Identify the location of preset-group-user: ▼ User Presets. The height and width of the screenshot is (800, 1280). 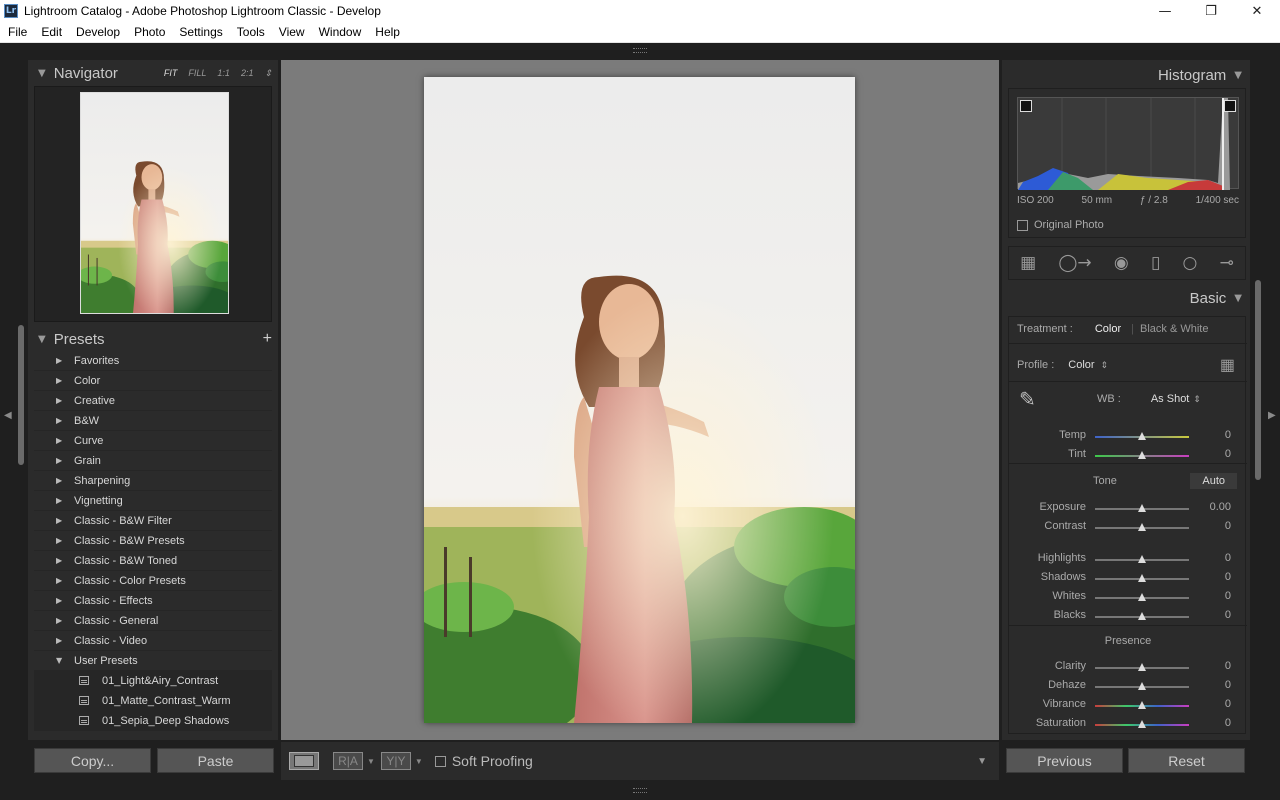
(153, 661).